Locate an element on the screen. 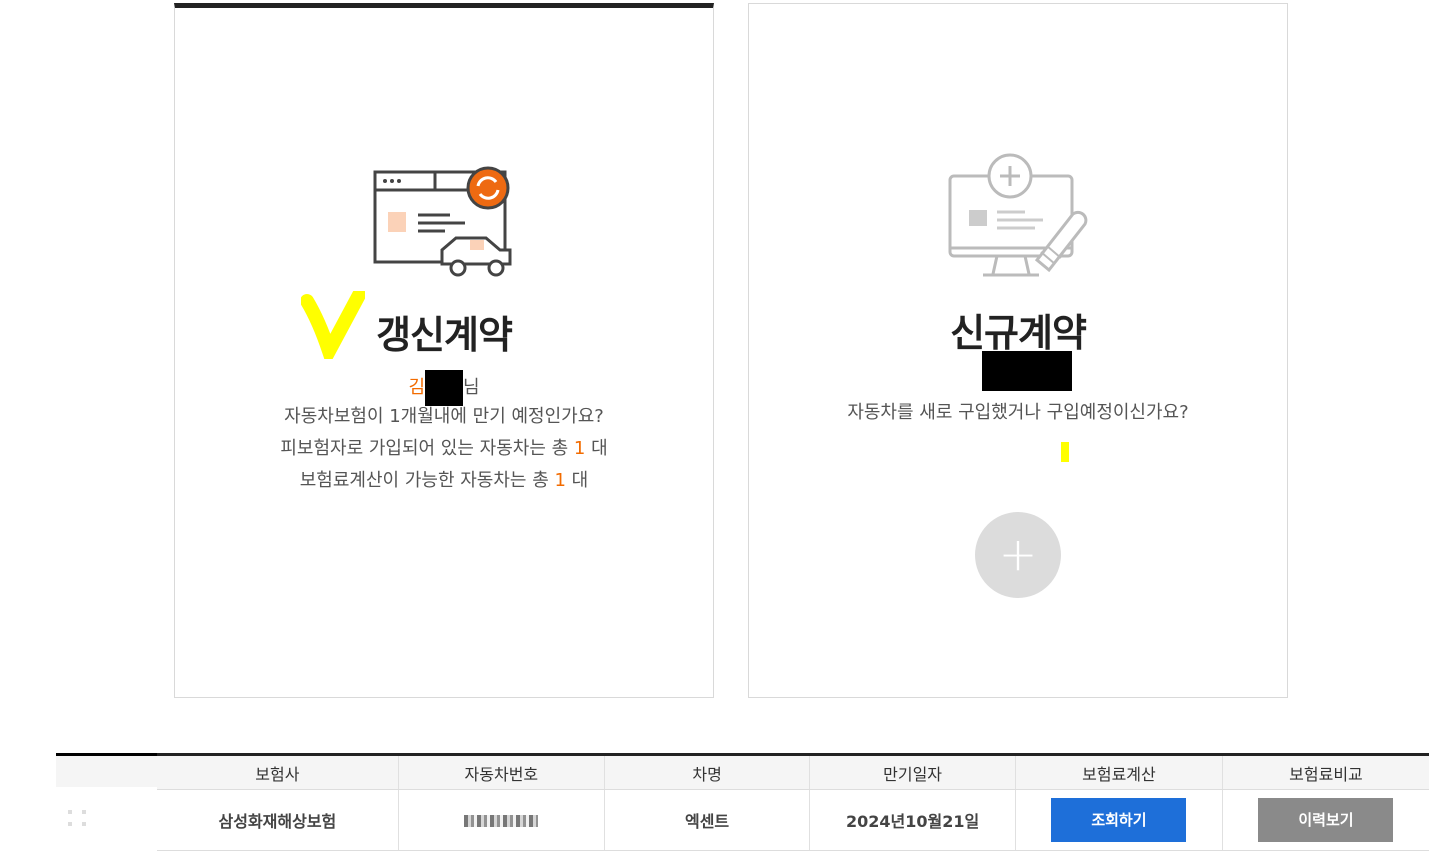 The width and height of the screenshot is (1438, 854). row-select-cell is located at coordinates (106, 801).